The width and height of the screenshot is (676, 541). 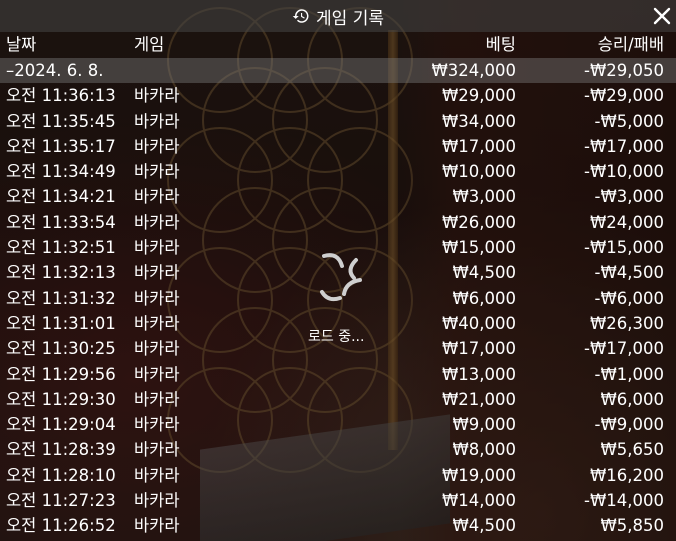 I want to click on title-group: 게임 기록, so click(x=338, y=16).